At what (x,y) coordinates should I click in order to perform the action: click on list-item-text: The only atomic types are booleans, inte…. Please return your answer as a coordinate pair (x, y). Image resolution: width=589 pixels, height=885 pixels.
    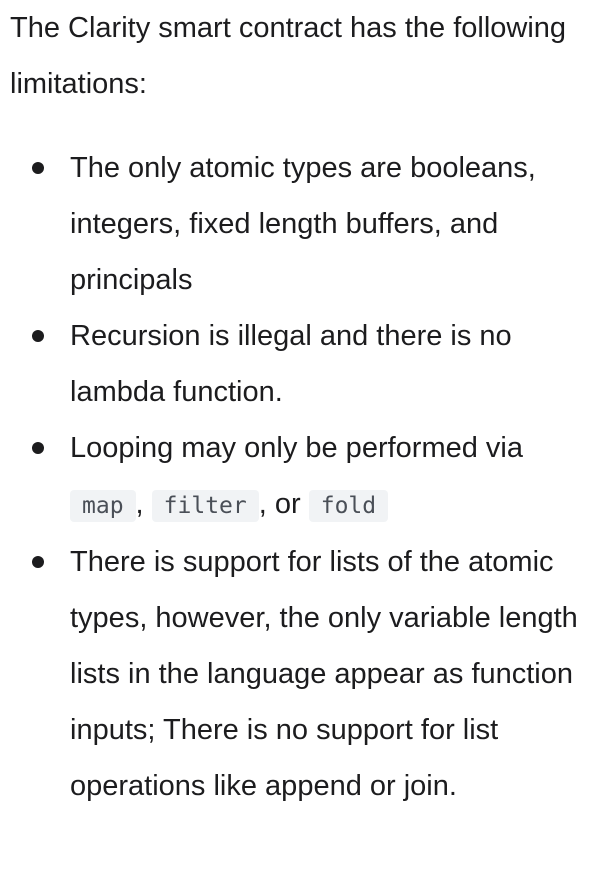
    Looking at the image, I should click on (303, 224).